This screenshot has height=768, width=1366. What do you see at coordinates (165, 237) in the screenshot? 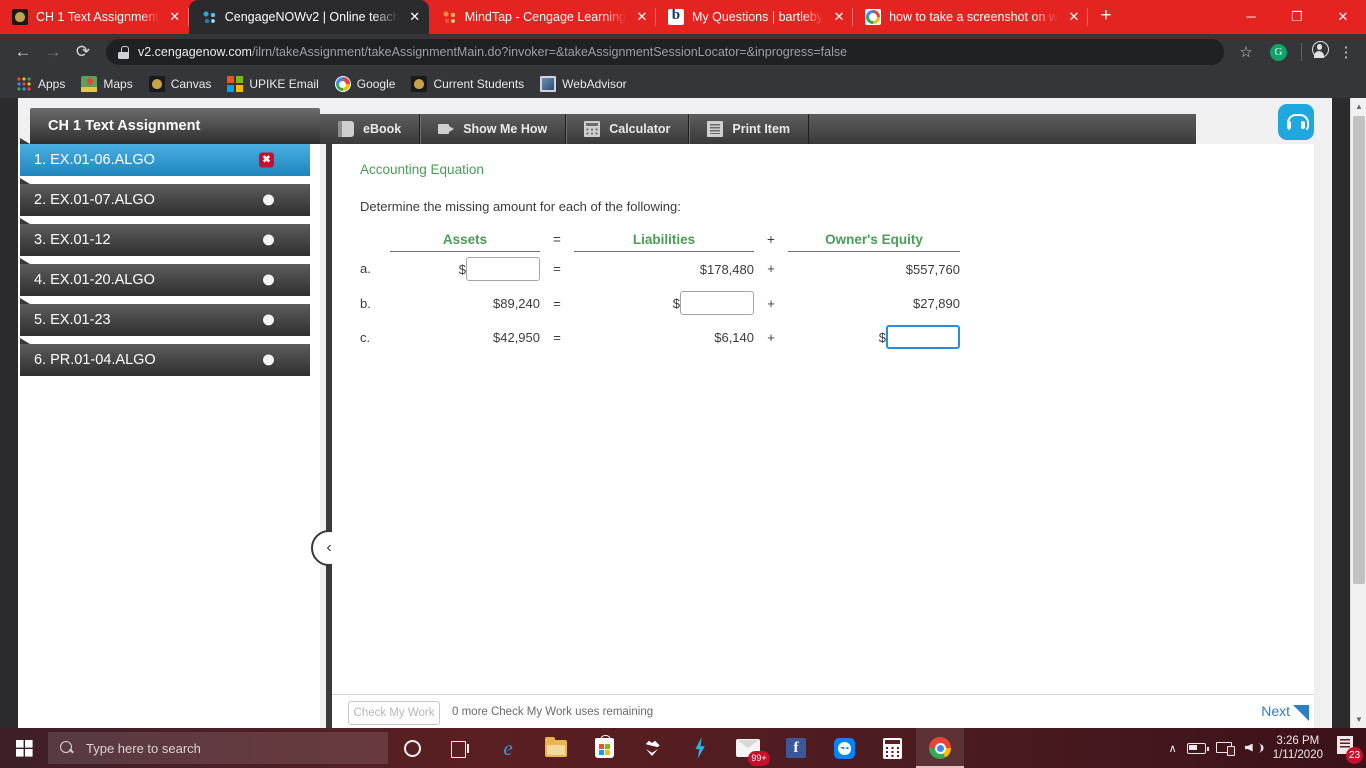
I see `sidebar-item-3: 3. EX.01-12` at bounding box center [165, 237].